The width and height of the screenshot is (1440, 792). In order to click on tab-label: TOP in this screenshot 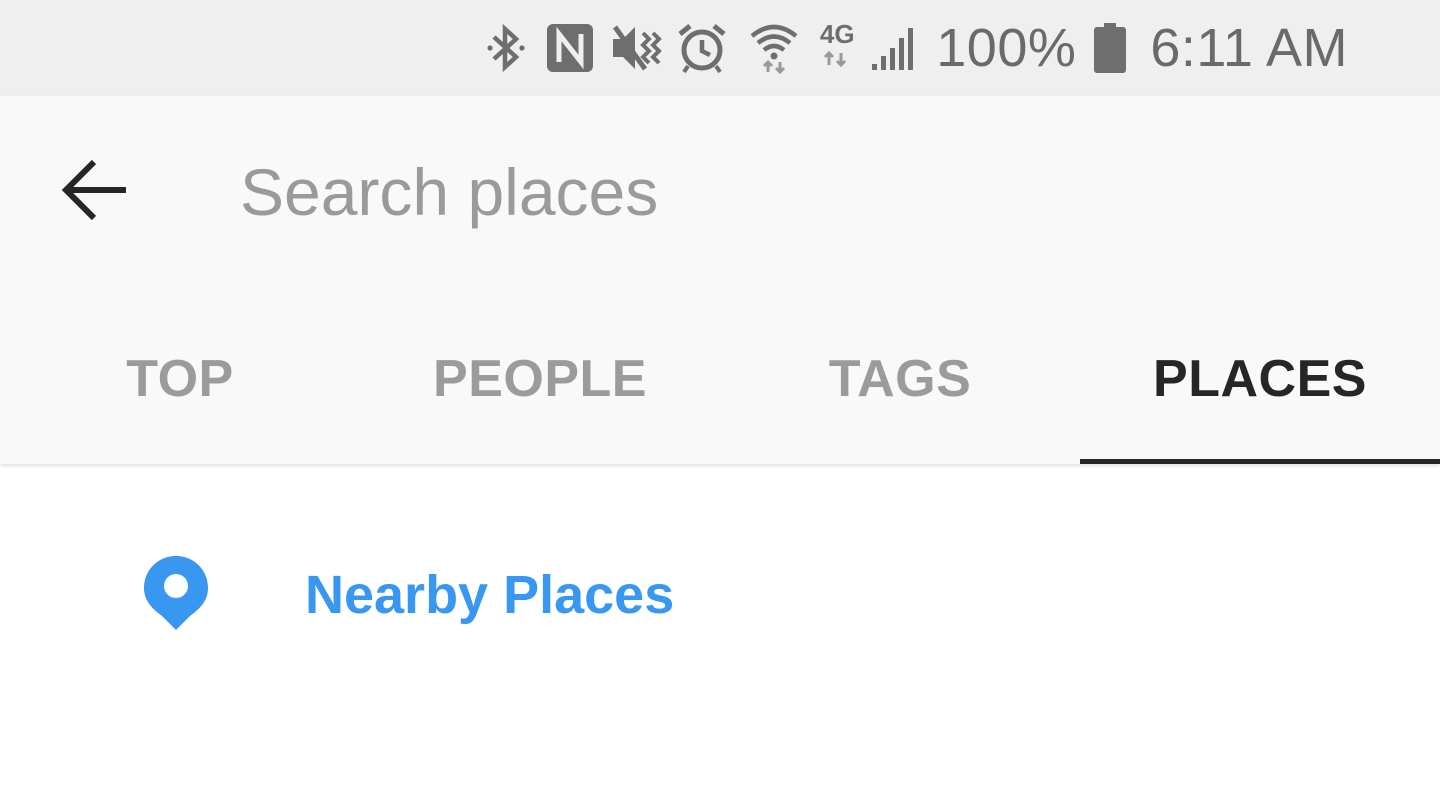, I will do `click(180, 379)`.